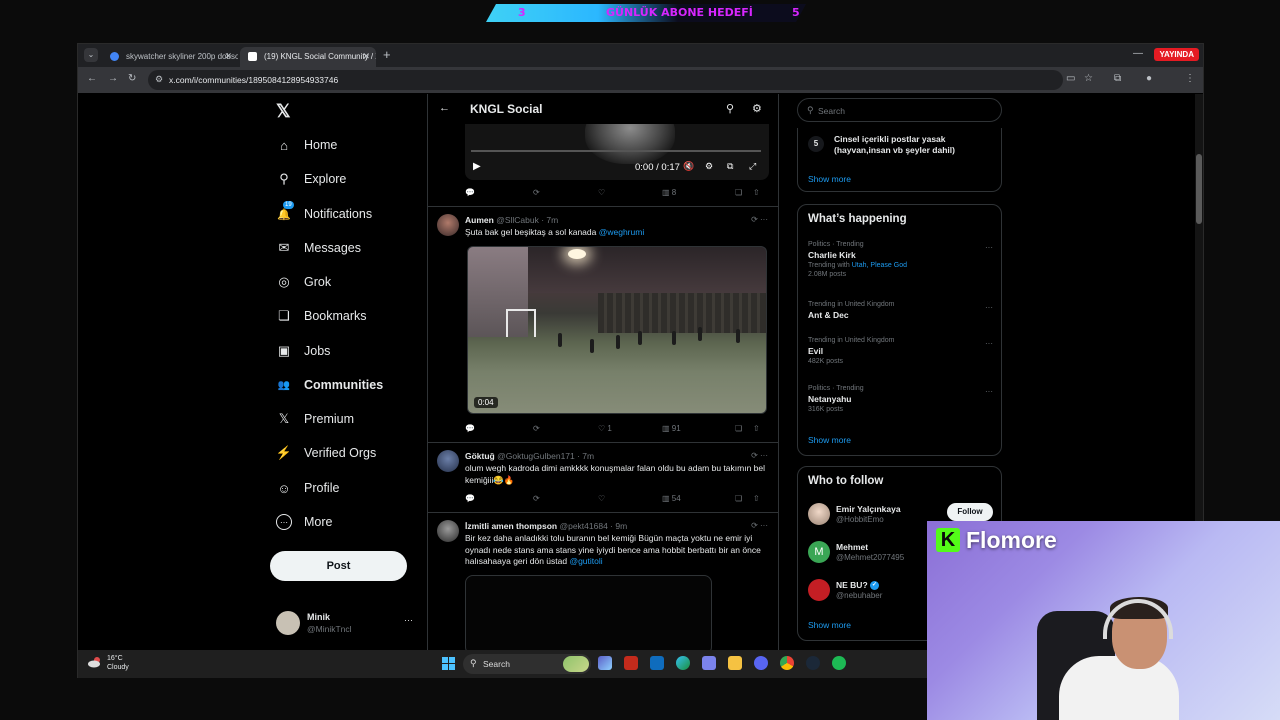  I want to click on minimize-button: —, so click(1138, 53).